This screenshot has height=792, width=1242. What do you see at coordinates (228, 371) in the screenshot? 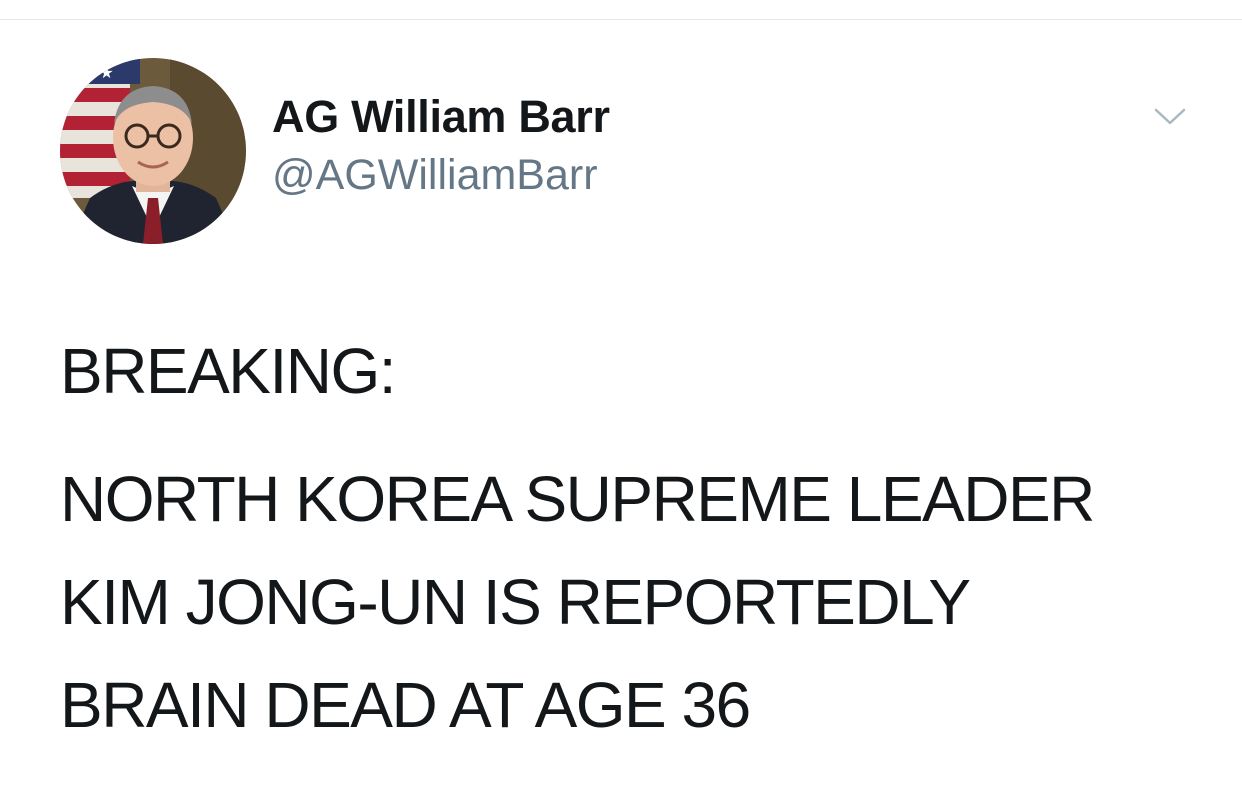
I see `tweet-text-lead: BREAKING:` at bounding box center [228, 371].